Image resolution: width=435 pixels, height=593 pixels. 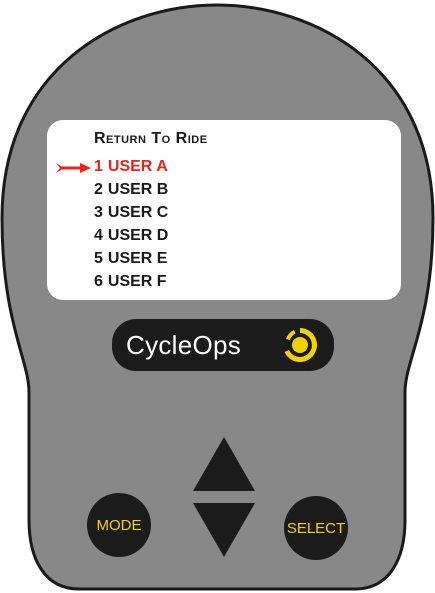 I want to click on user-item-f: 6 USER F, so click(x=131, y=281).